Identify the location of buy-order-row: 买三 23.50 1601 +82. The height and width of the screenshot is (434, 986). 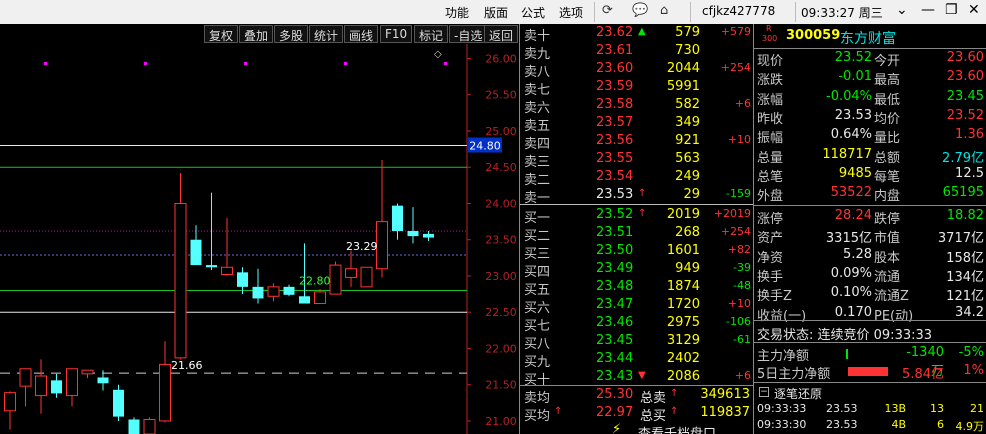
(637, 252).